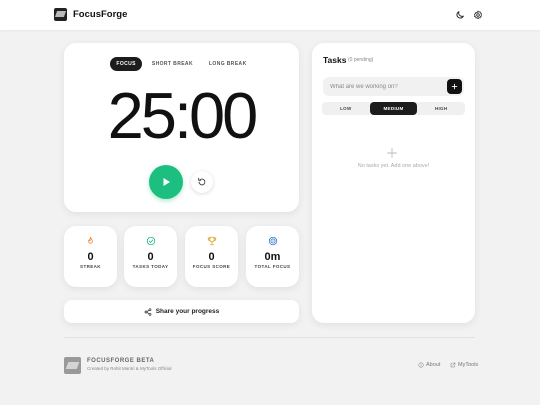 The width and height of the screenshot is (540, 405). I want to click on tab-short-break: SHORT BREAK, so click(172, 64).